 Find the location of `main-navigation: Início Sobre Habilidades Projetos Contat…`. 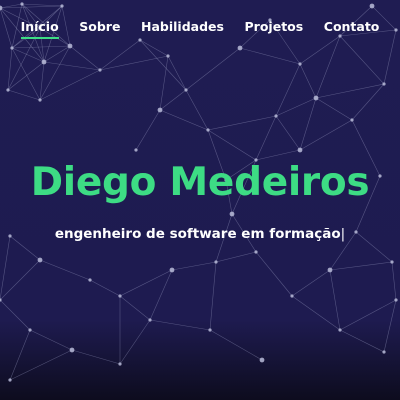

main-navigation: Início Sobre Habilidades Projetos Contat… is located at coordinates (200, 27).